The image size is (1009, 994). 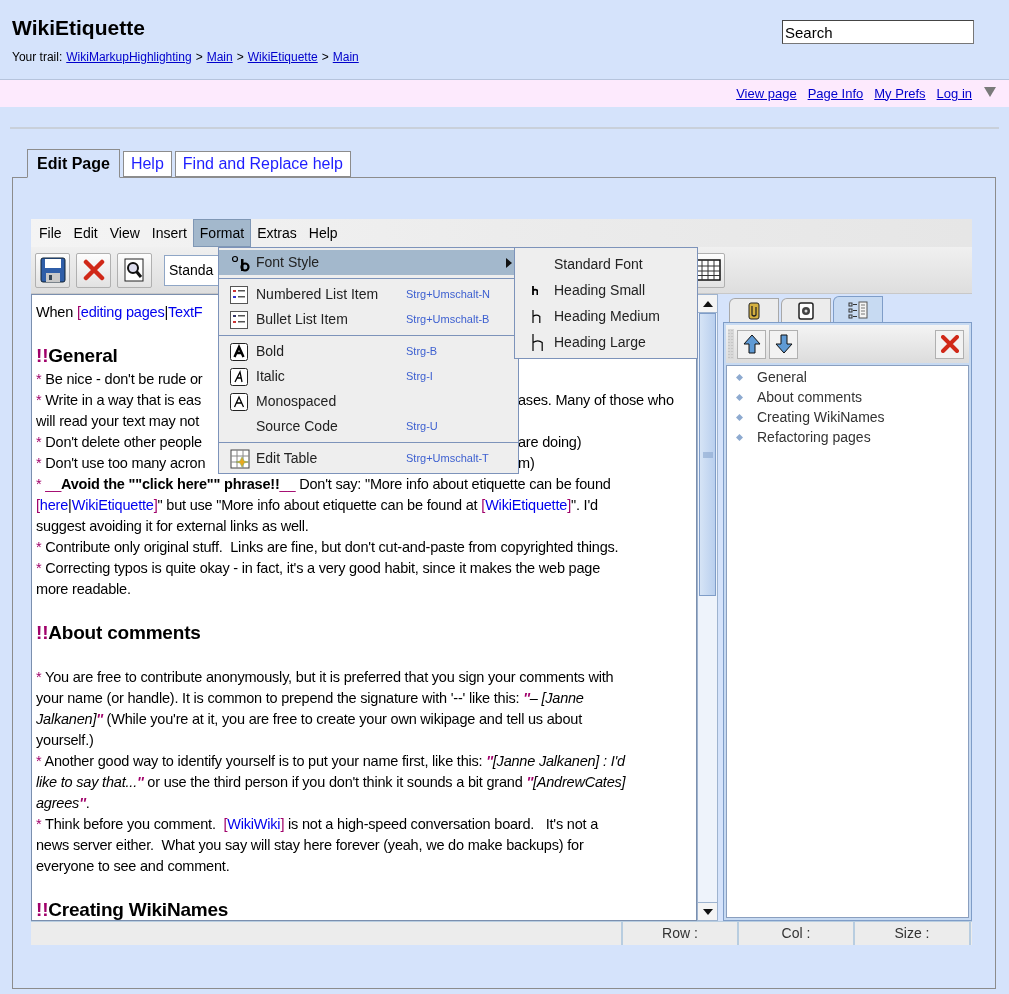 I want to click on page-tab: Find and Replace help, so click(x=262, y=164).